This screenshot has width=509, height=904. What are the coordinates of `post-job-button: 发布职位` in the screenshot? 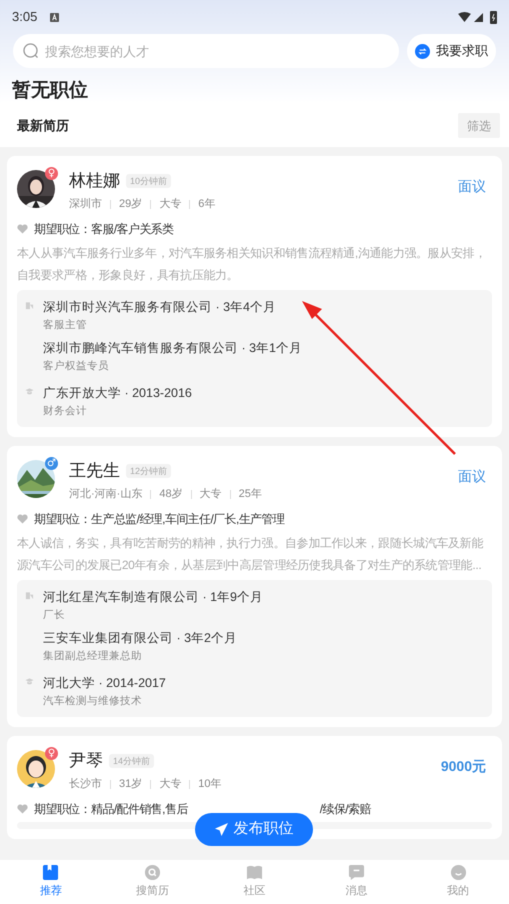 It's located at (254, 829).